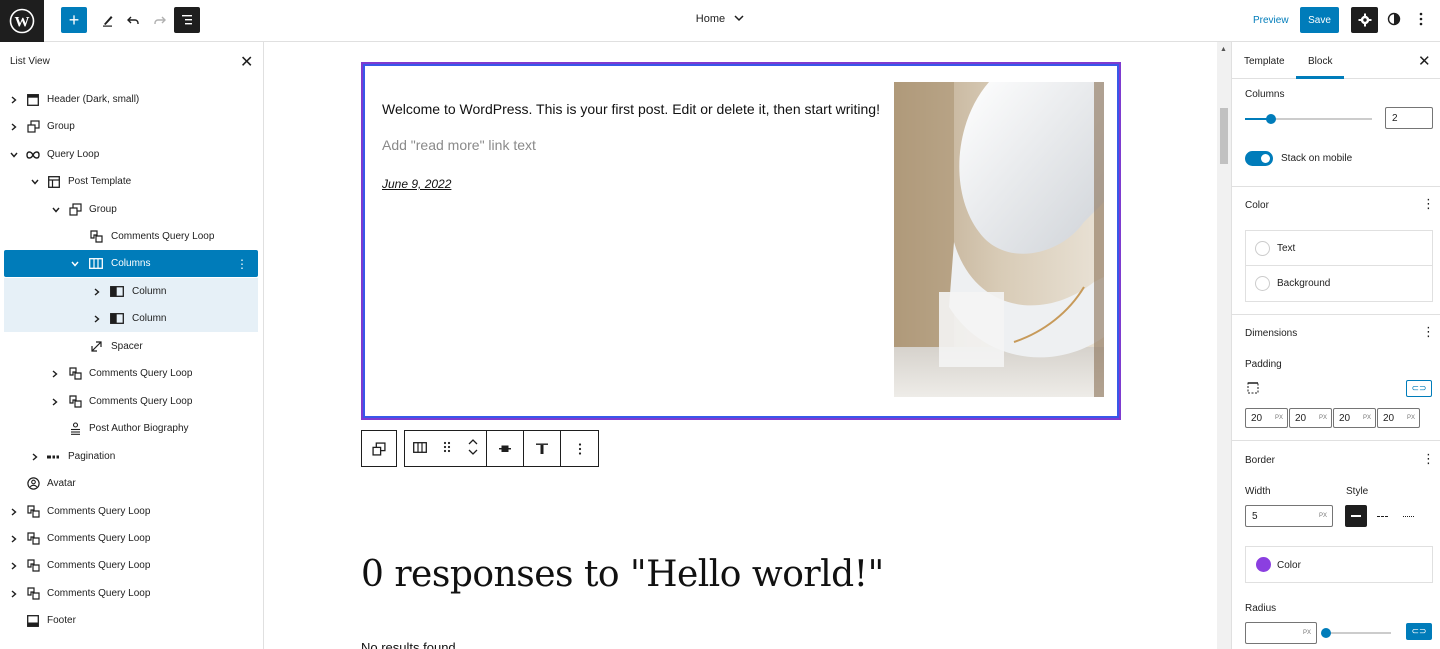  Describe the element at coordinates (420, 448) in the screenshot. I see `columns-icon` at that location.